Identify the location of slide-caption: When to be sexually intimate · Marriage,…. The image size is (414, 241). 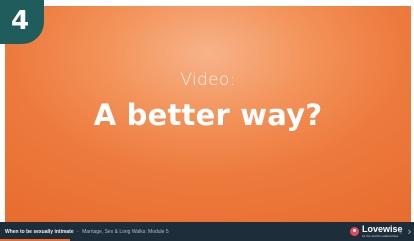
(87, 232).